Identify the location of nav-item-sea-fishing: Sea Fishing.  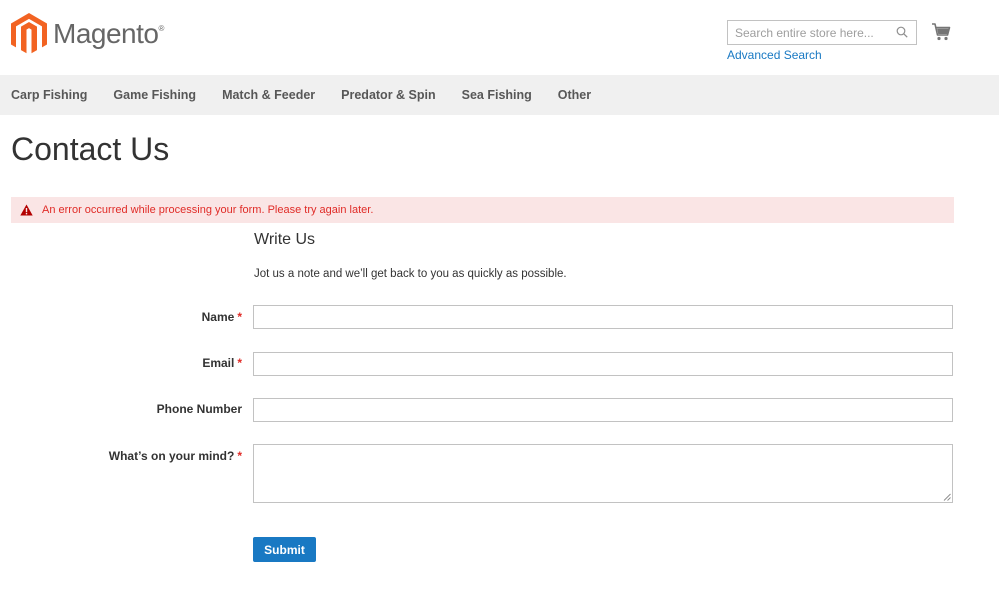
(497, 95).